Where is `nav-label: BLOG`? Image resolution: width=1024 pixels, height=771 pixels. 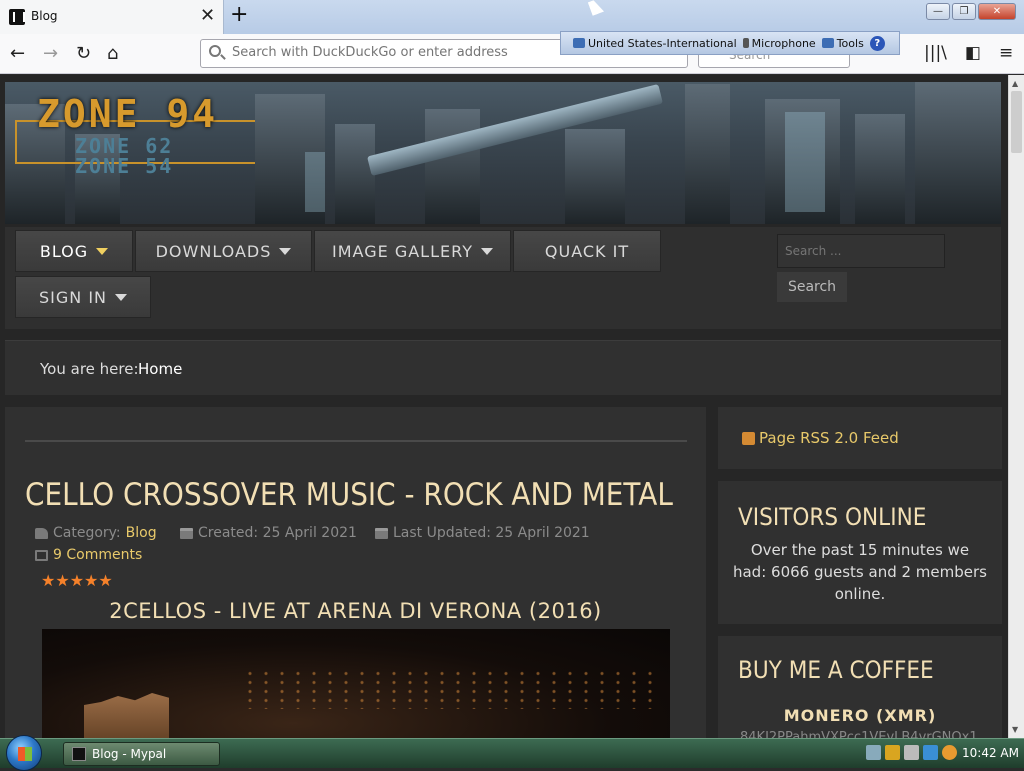
nav-label: BLOG is located at coordinates (64, 251).